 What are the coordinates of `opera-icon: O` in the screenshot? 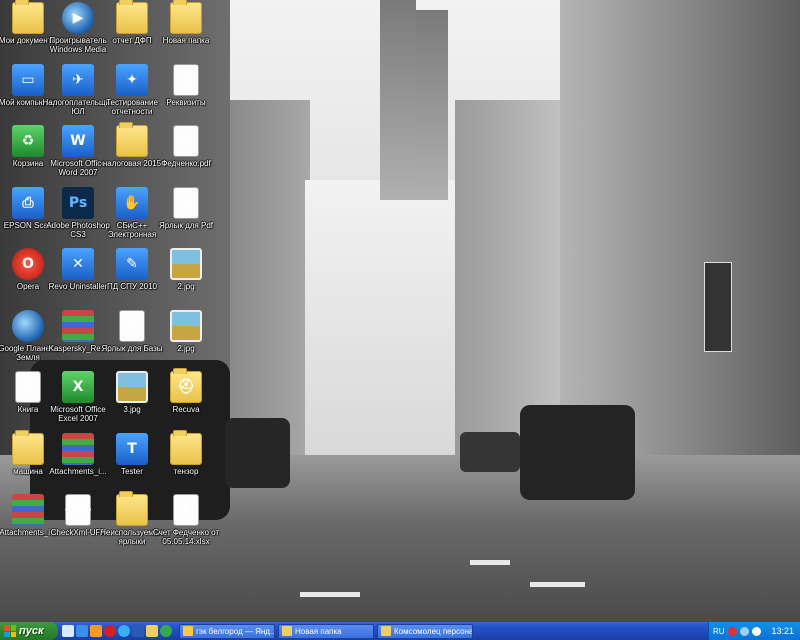 It's located at (28, 264).